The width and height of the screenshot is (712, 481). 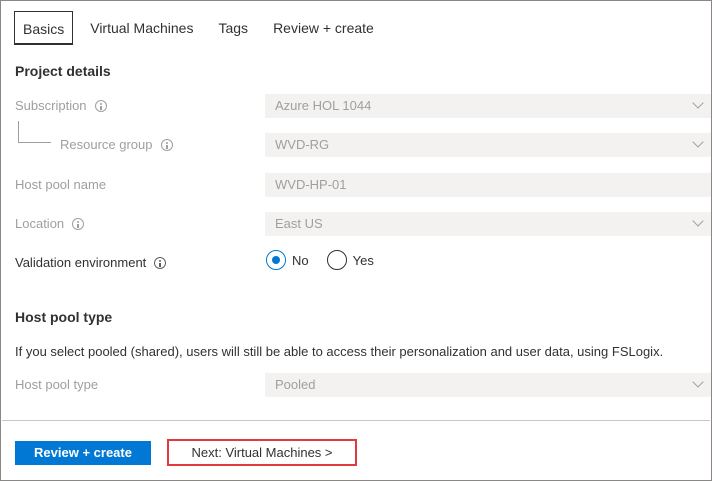 What do you see at coordinates (34, 142) in the screenshot?
I see `tree-connector-horizontal` at bounding box center [34, 142].